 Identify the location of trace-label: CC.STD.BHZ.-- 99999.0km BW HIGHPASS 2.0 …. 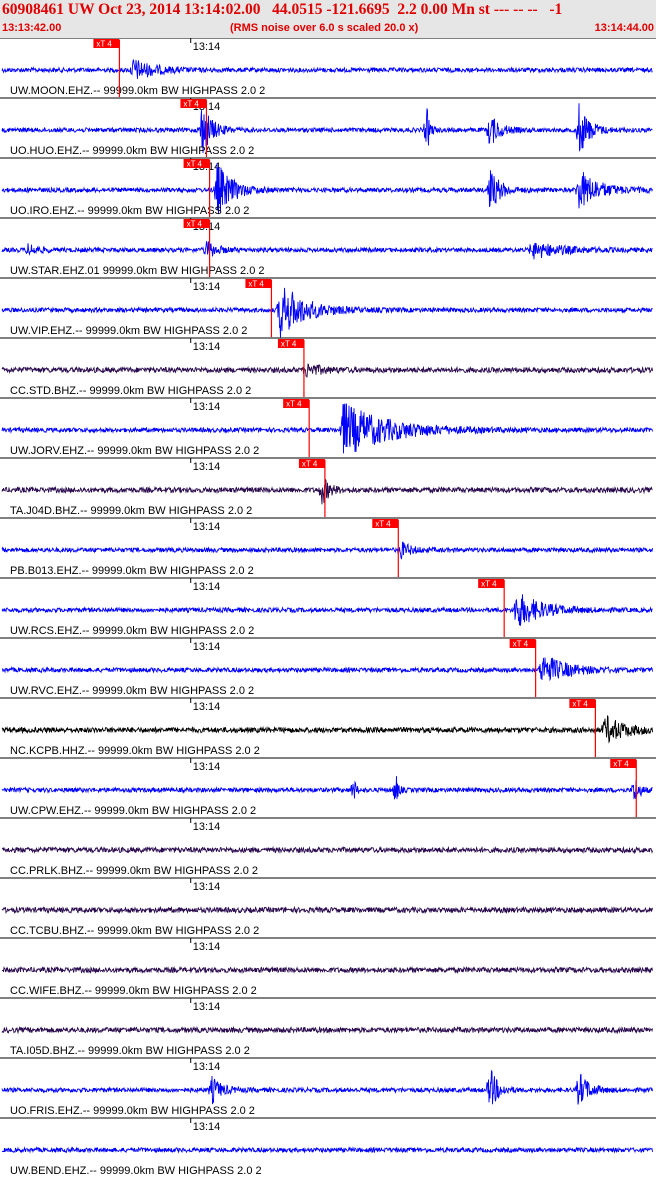
(130, 391).